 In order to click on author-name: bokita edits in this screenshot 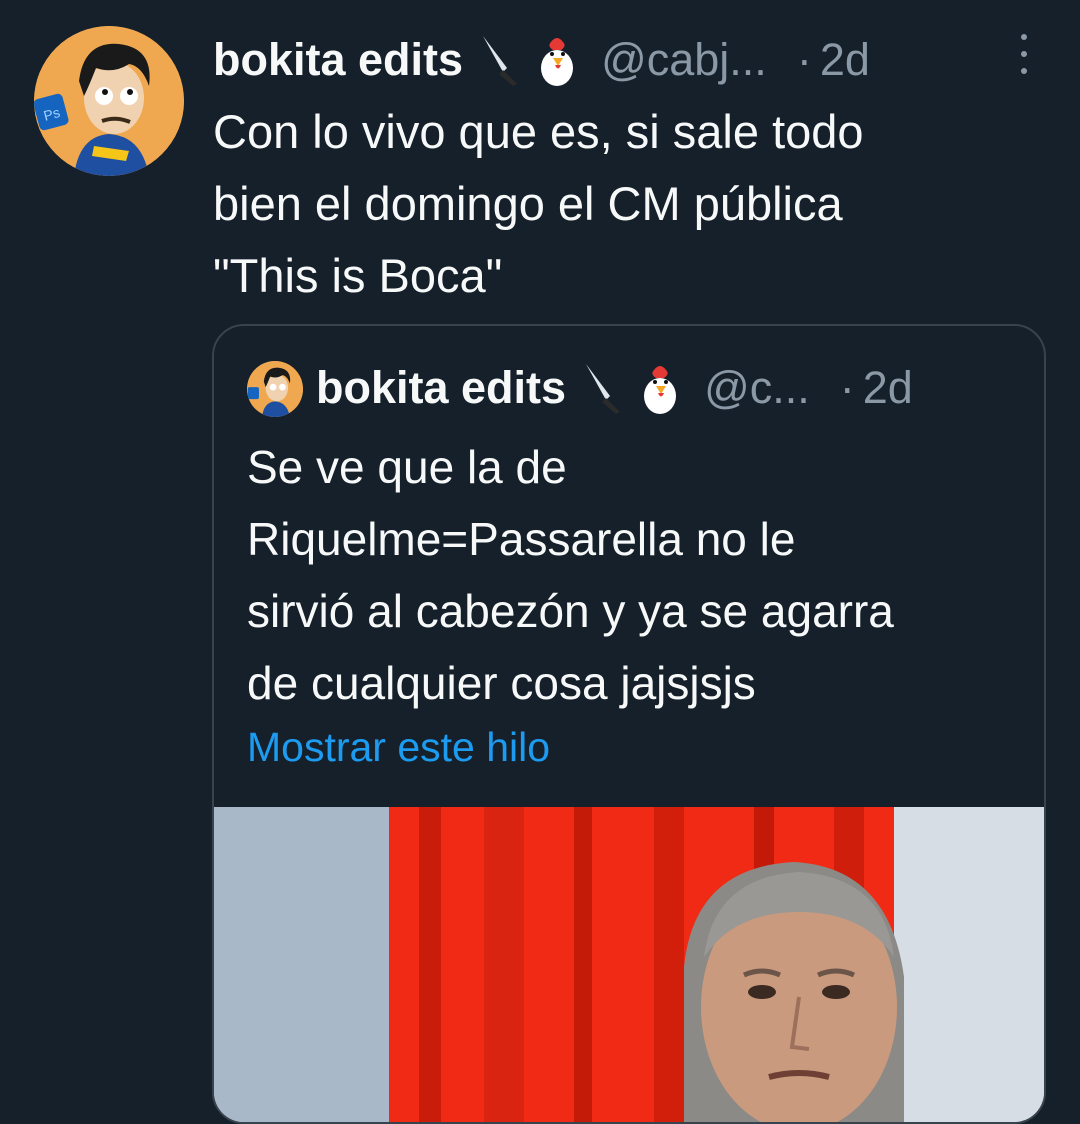, I will do `click(338, 60)`.